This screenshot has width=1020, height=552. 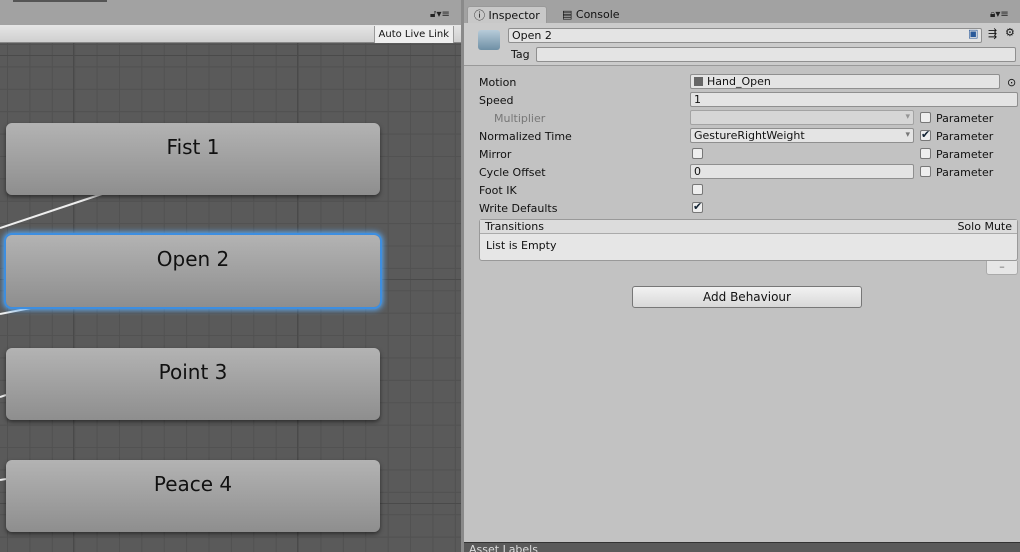 What do you see at coordinates (498, 190) in the screenshot?
I see `foot-ik-label: Foot IK` at bounding box center [498, 190].